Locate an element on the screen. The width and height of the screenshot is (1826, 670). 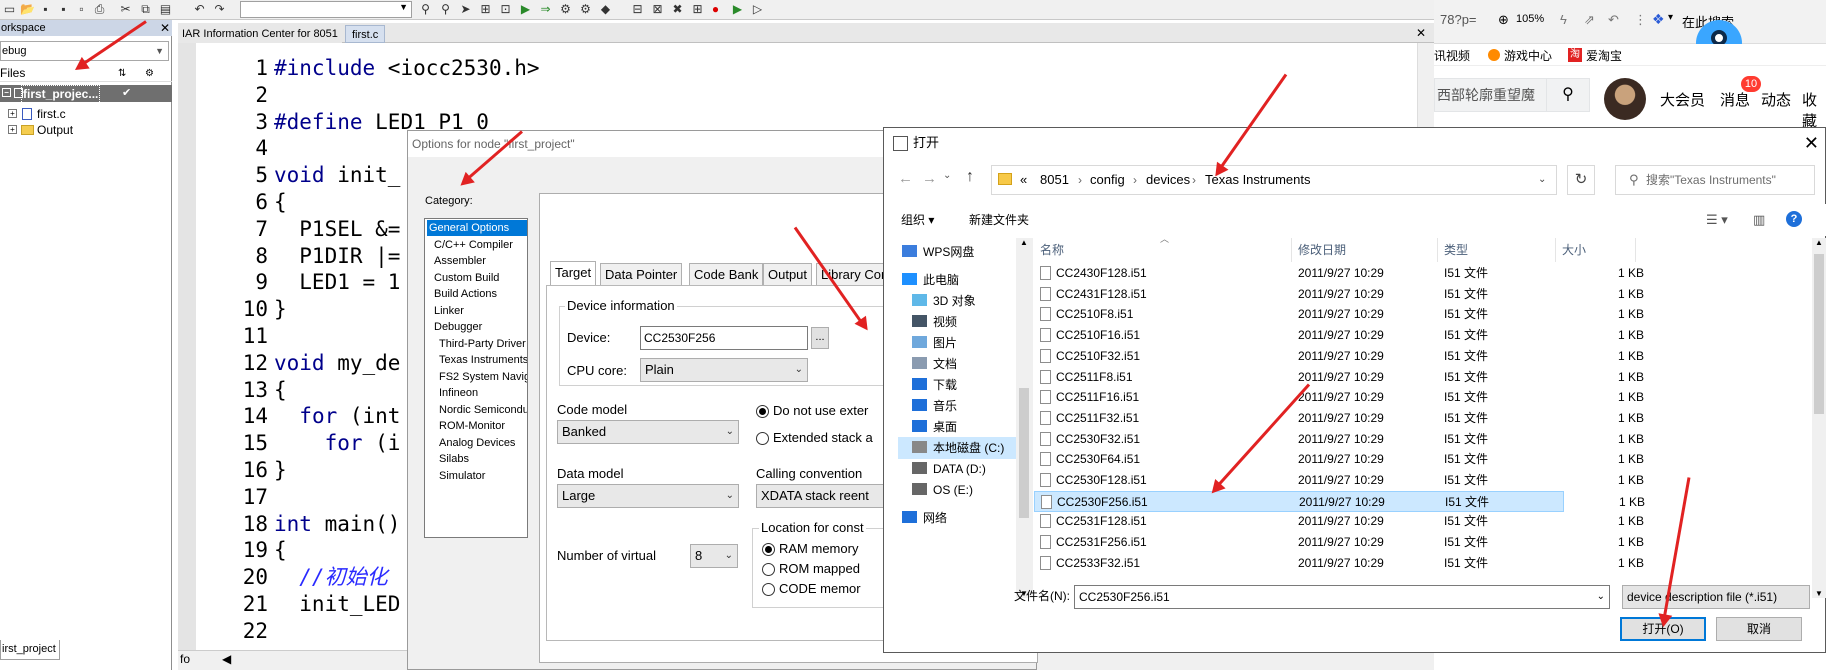
file-row: CC2430F128.i51 2011/9/27 10:29 I51 文件 1 KB is located at coordinates (1339, 273).